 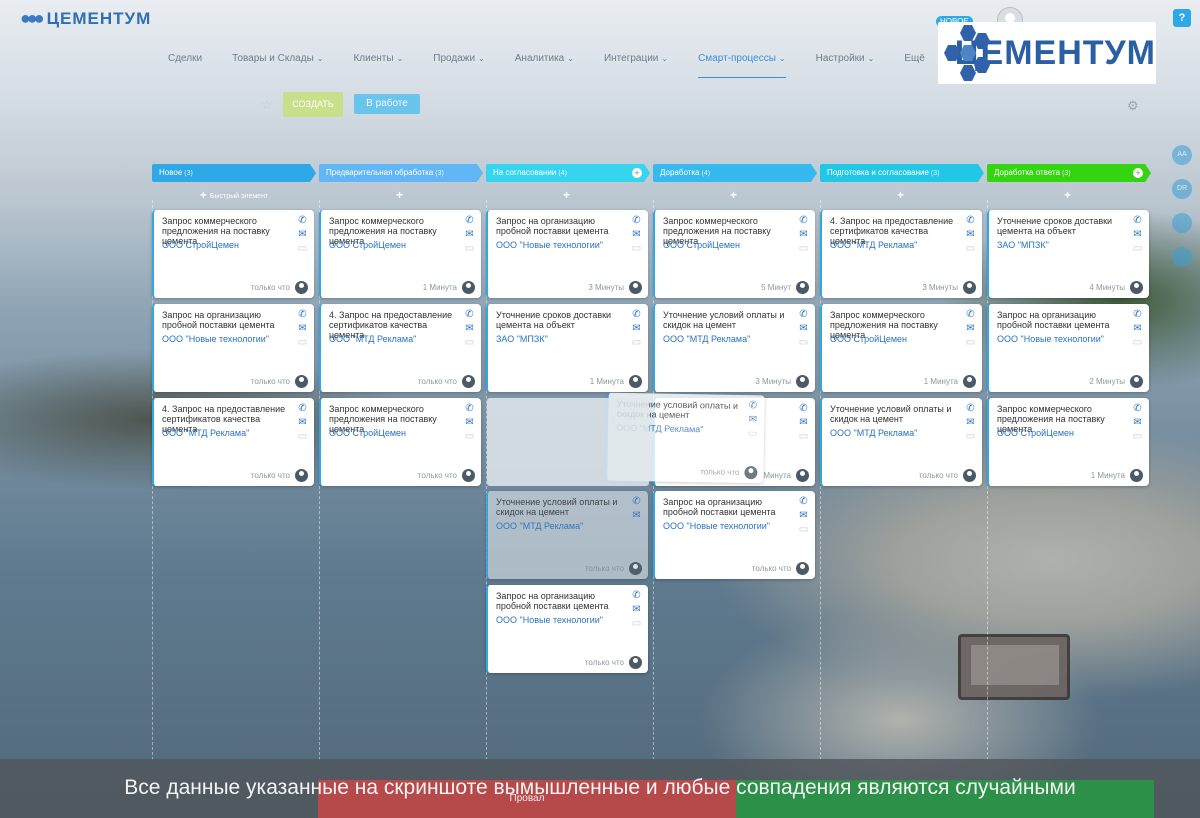 I want to click on settings-gear-icon: ⚙, so click(x=1133, y=106).